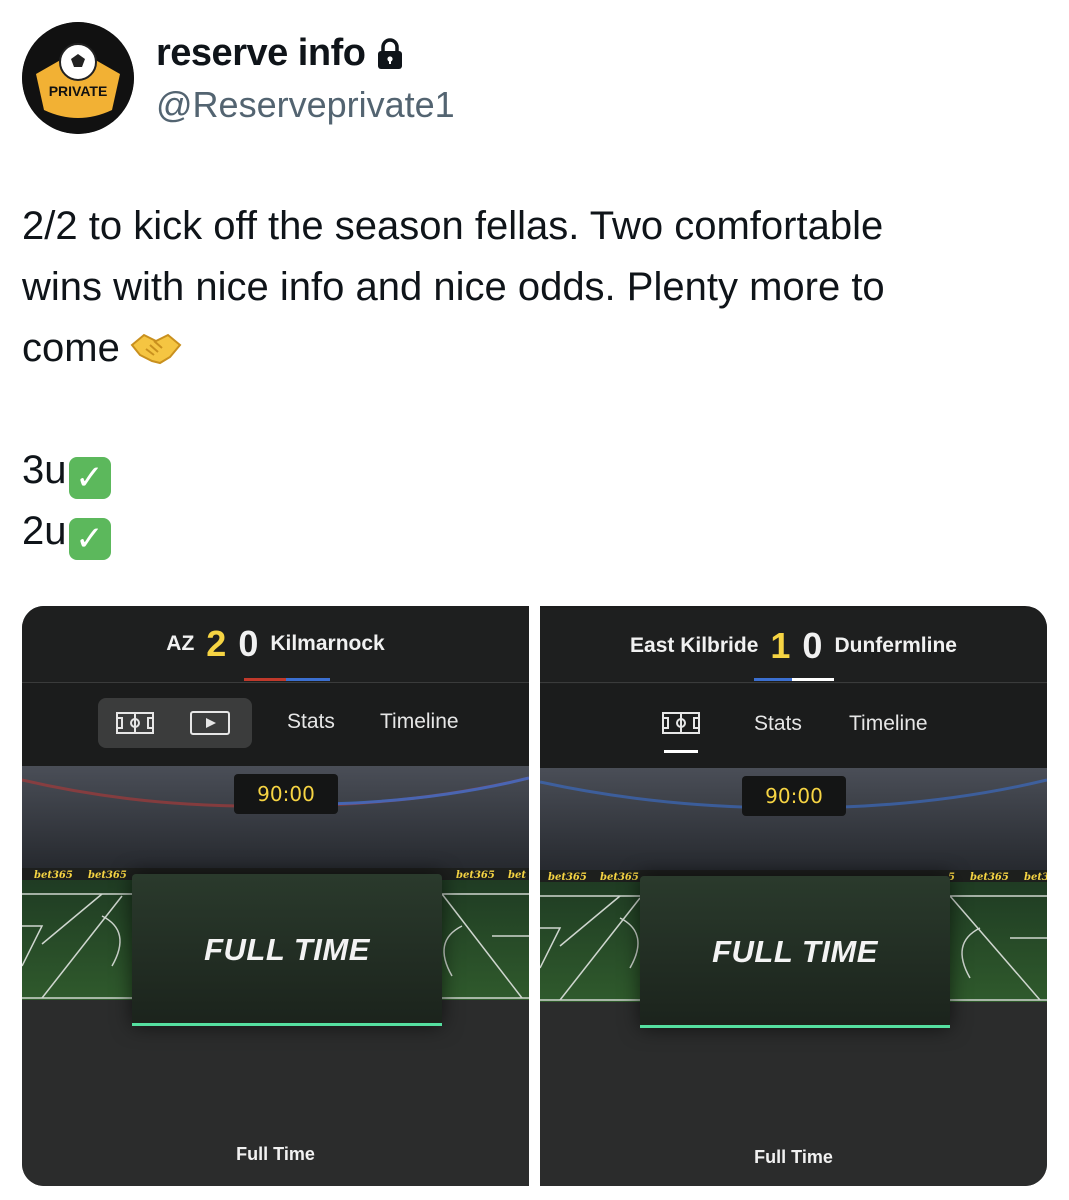 The image size is (1069, 1200). Describe the element at coordinates (78, 78) in the screenshot. I see `avatar: PRIVATE` at that location.